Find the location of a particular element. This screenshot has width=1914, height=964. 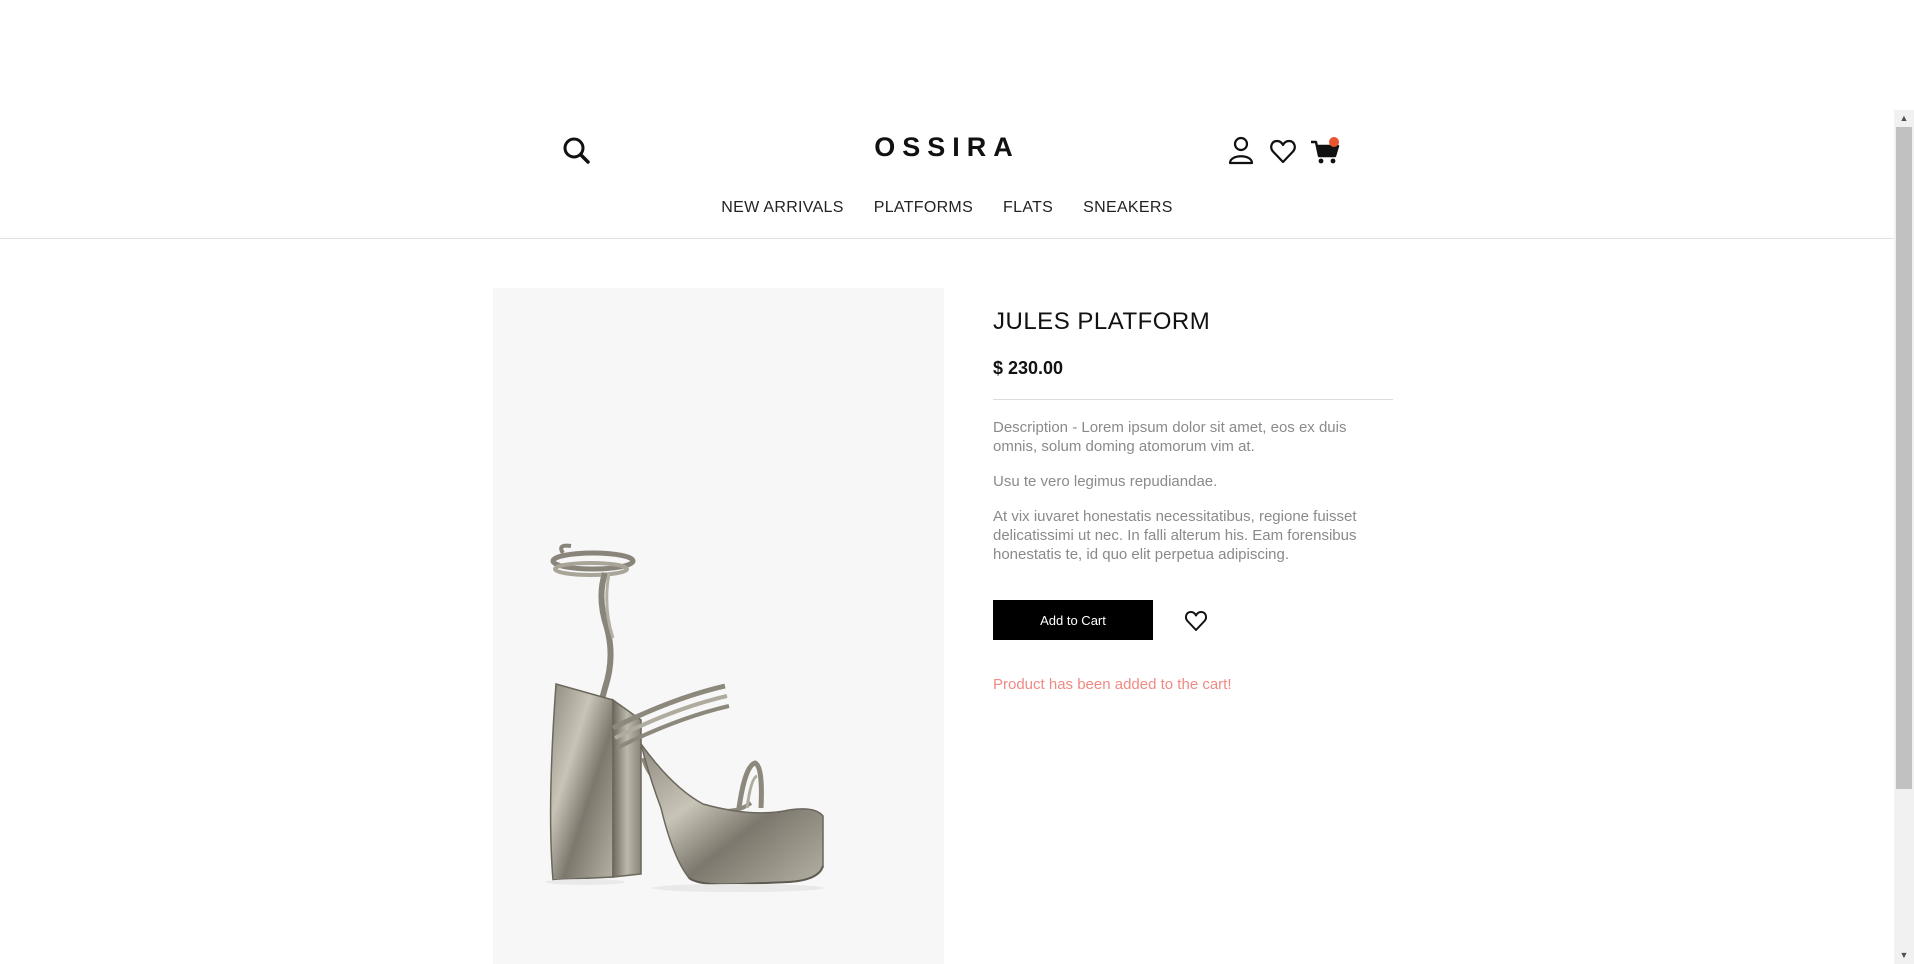

wishlist-button is located at coordinates (1283, 151).